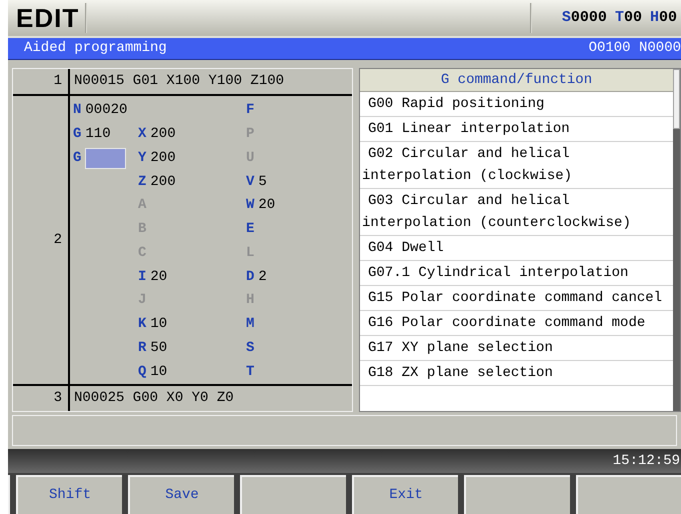 This screenshot has width=681, height=514. I want to click on softkey: Shift, so click(69, 494).